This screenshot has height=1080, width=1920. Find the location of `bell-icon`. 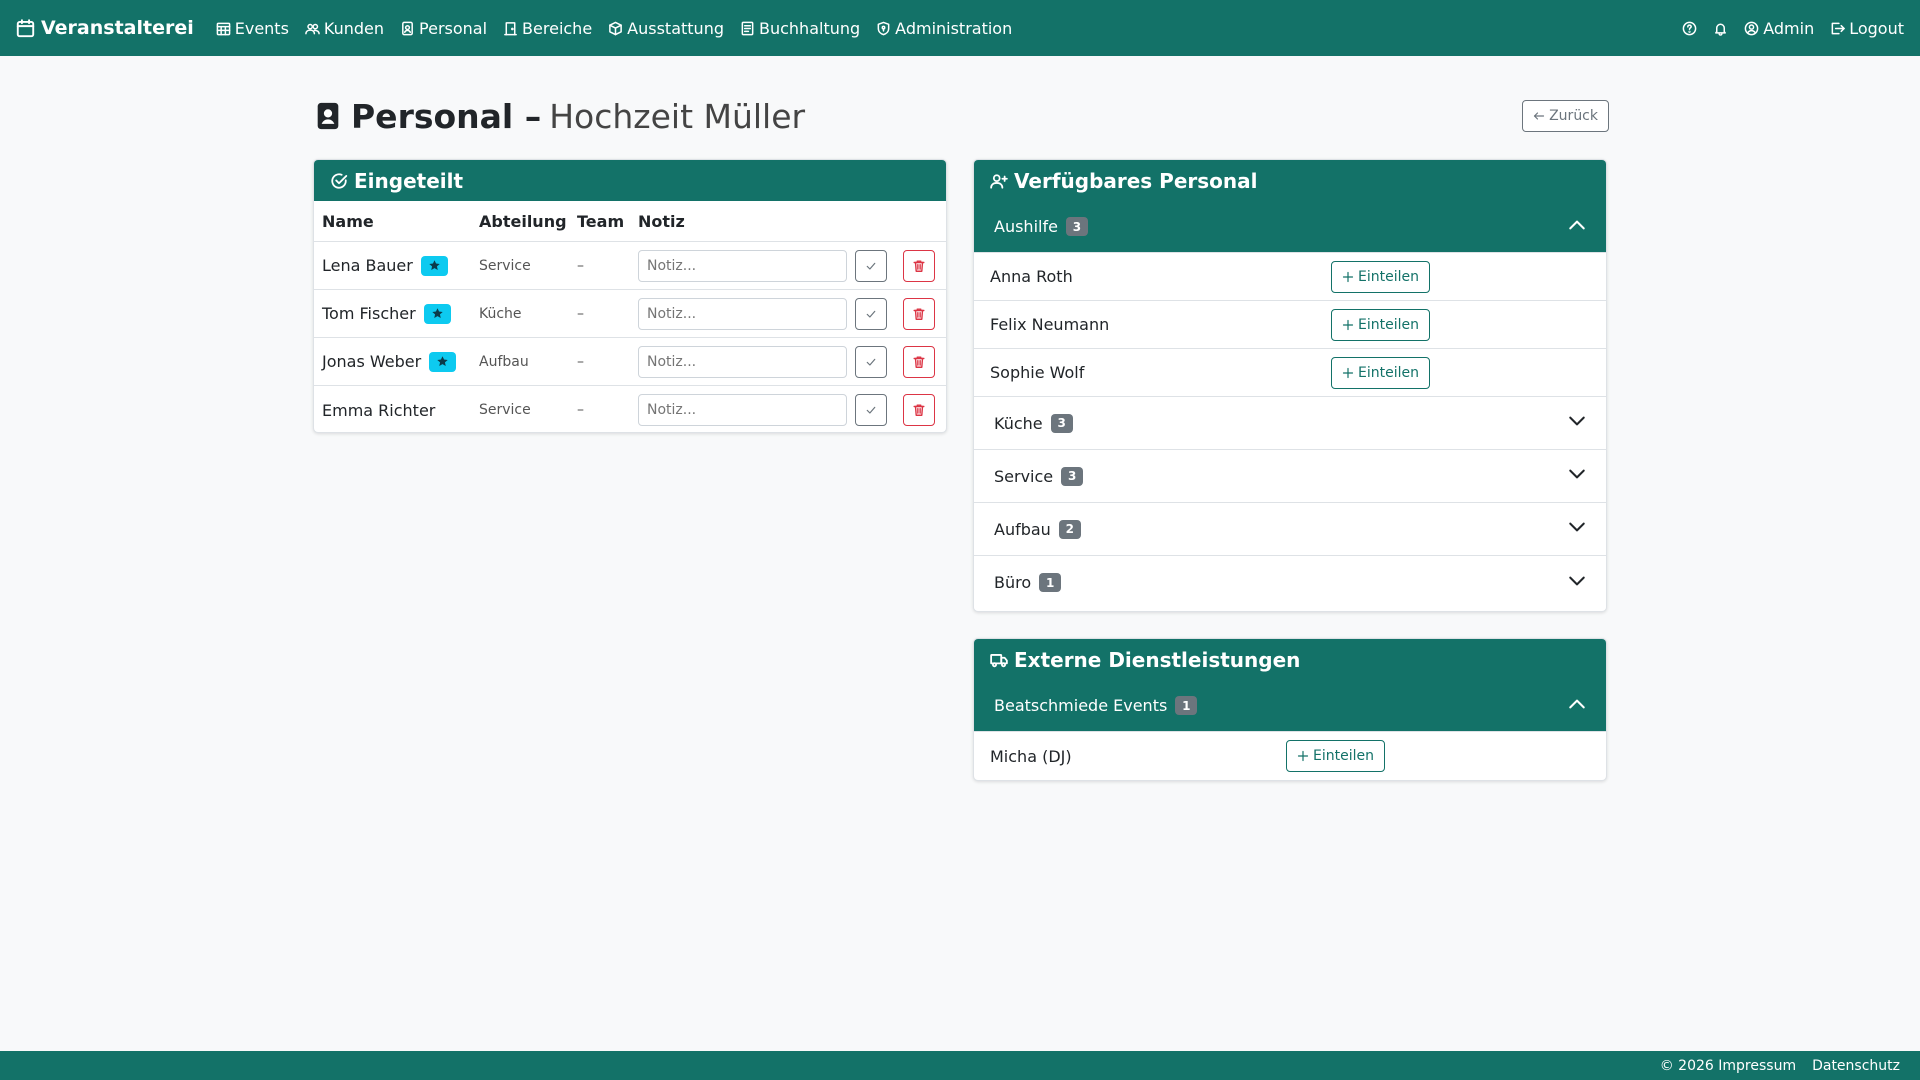

bell-icon is located at coordinates (1720, 28).